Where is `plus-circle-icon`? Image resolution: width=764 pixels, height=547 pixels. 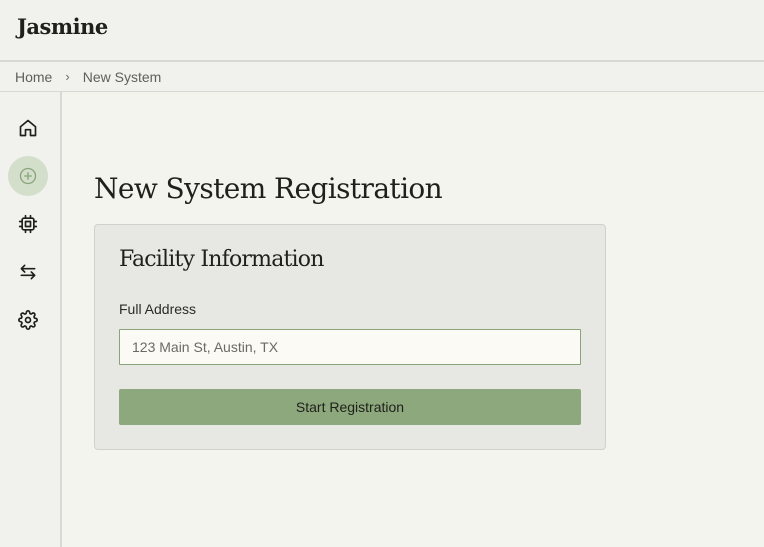 plus-circle-icon is located at coordinates (28, 176).